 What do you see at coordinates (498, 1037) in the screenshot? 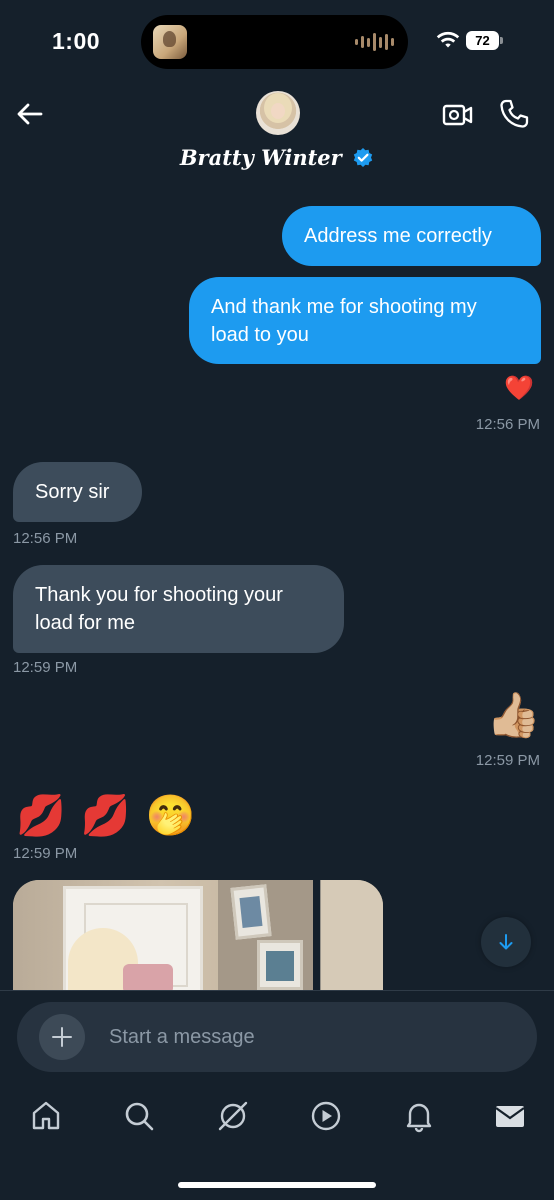
I see `voice-message-icon` at bounding box center [498, 1037].